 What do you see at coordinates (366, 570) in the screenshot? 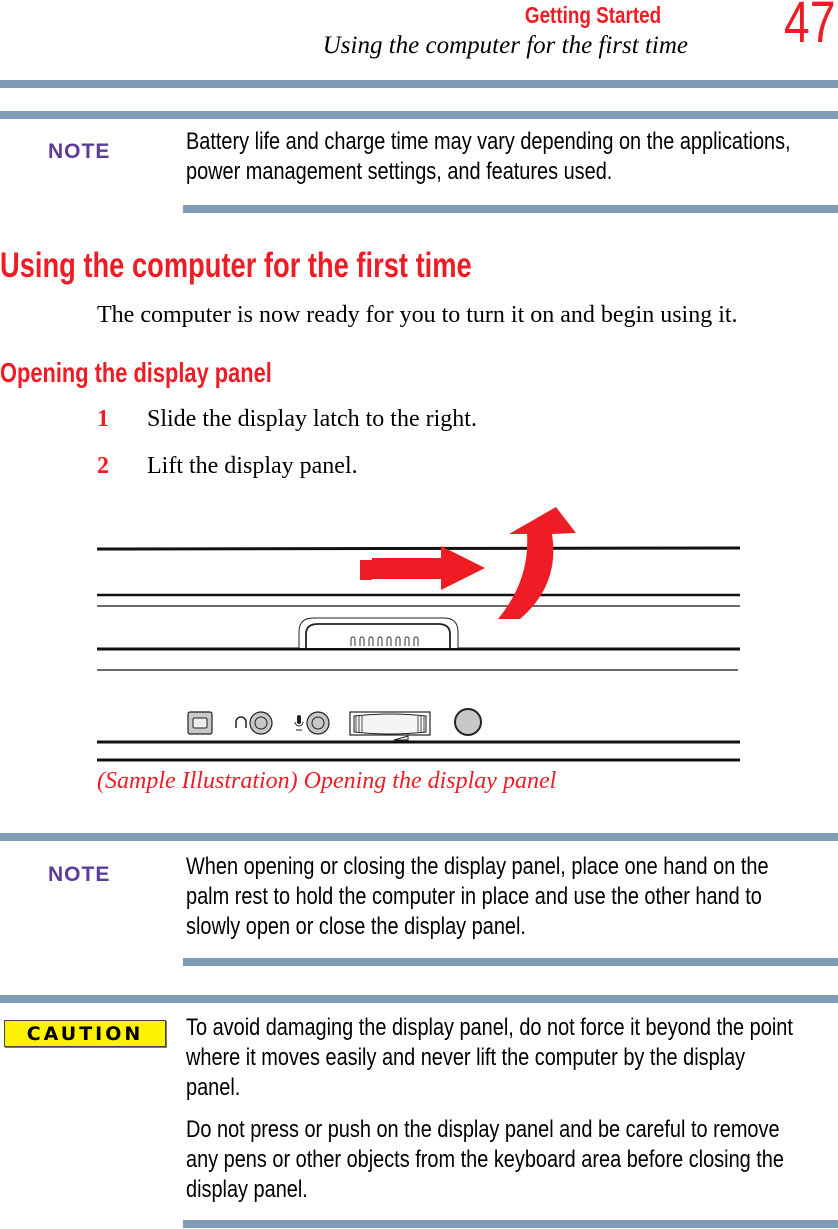
I see `slide-arrow-tail` at bounding box center [366, 570].